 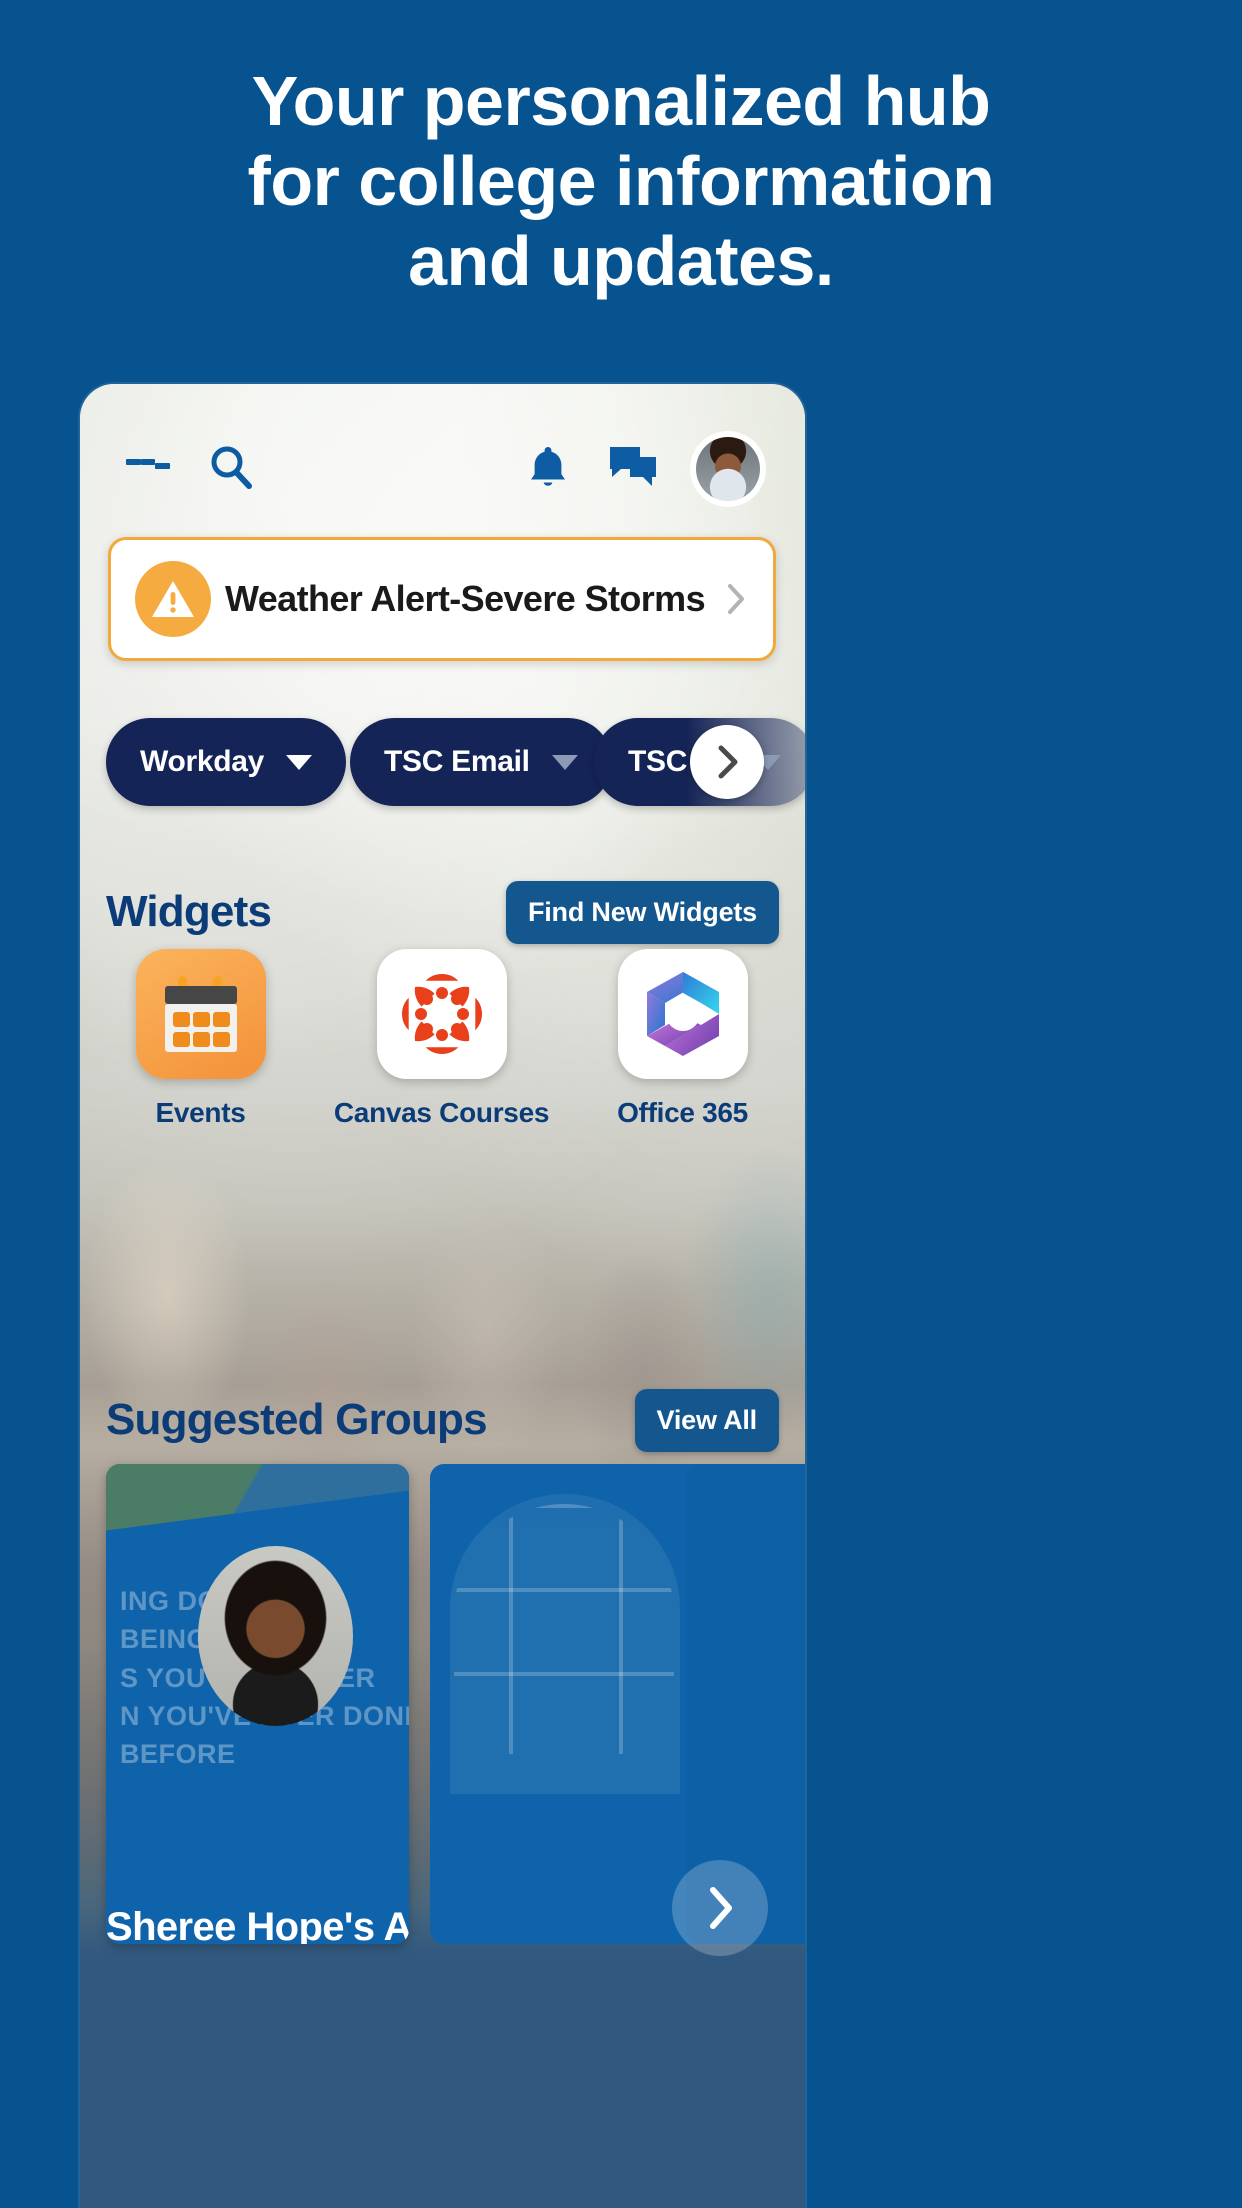 I want to click on weather-alert-banner: Weather Alert-Severe Storms, so click(x=442, y=599).